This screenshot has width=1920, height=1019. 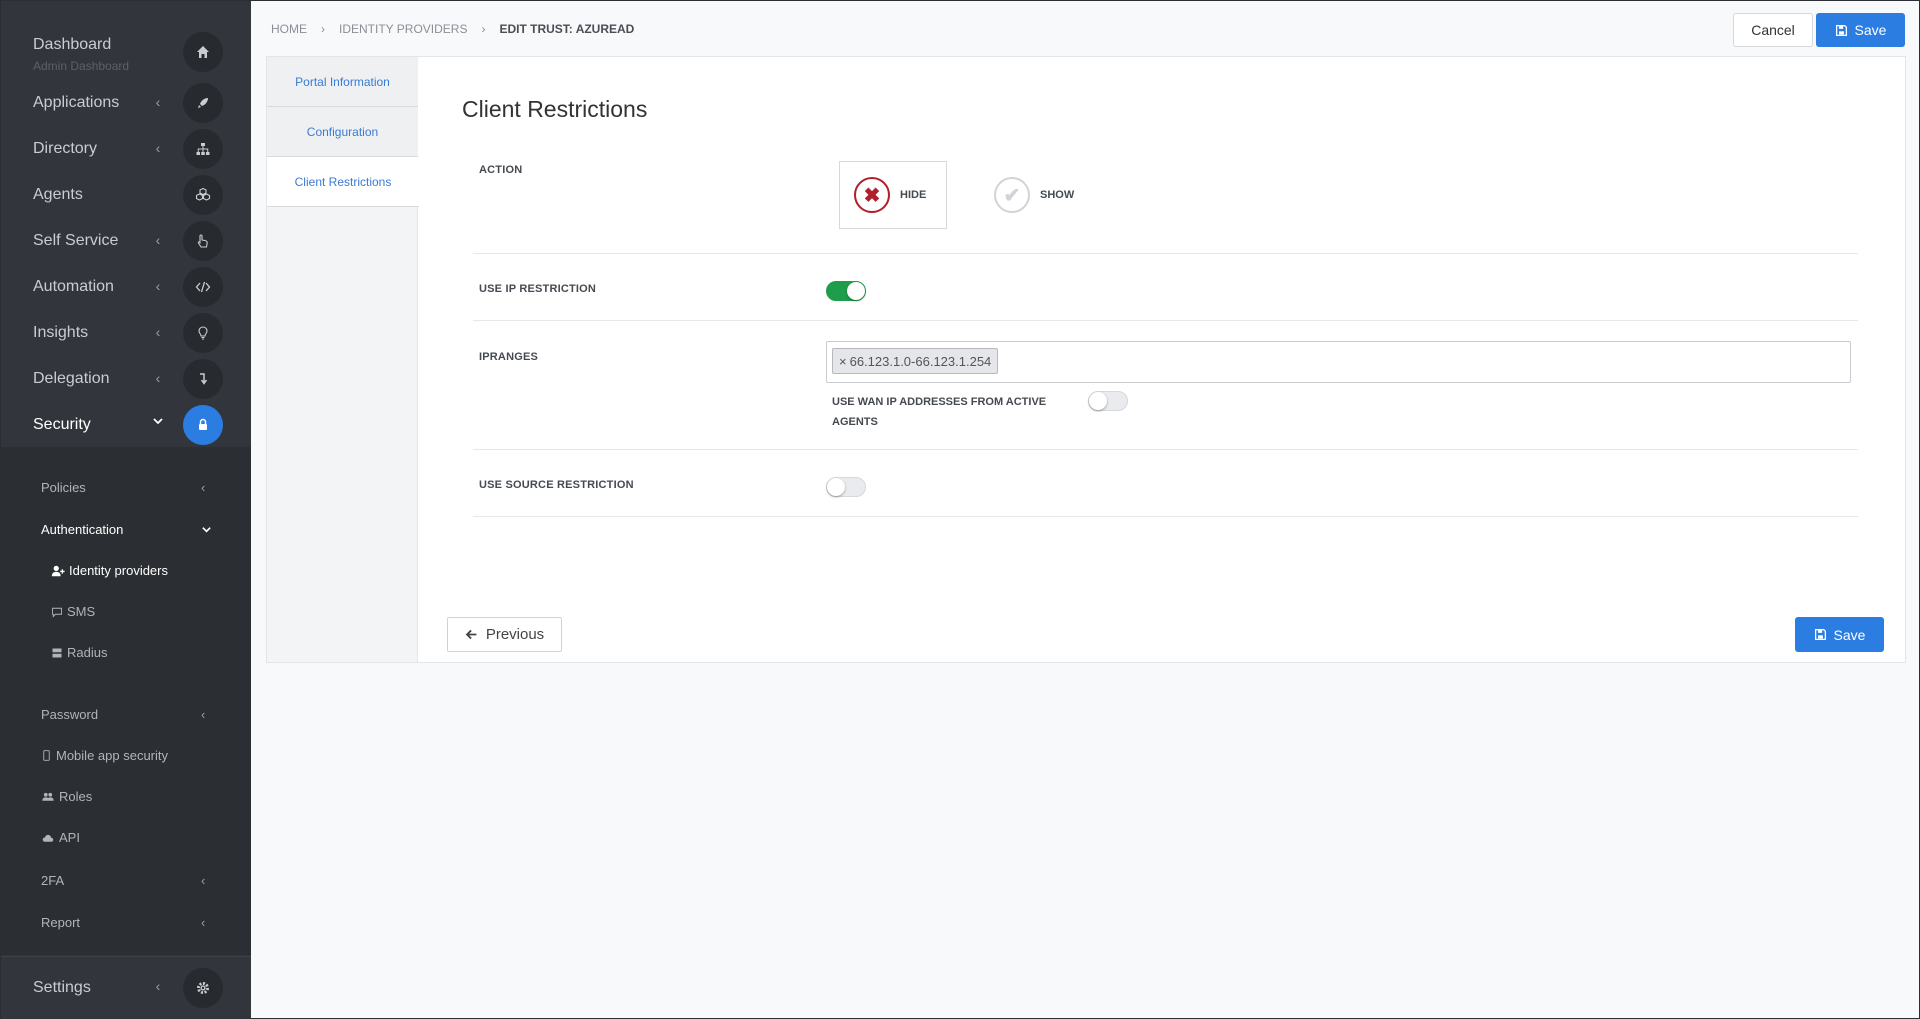 I want to click on sidebar-item-label: Automation, so click(x=73, y=286).